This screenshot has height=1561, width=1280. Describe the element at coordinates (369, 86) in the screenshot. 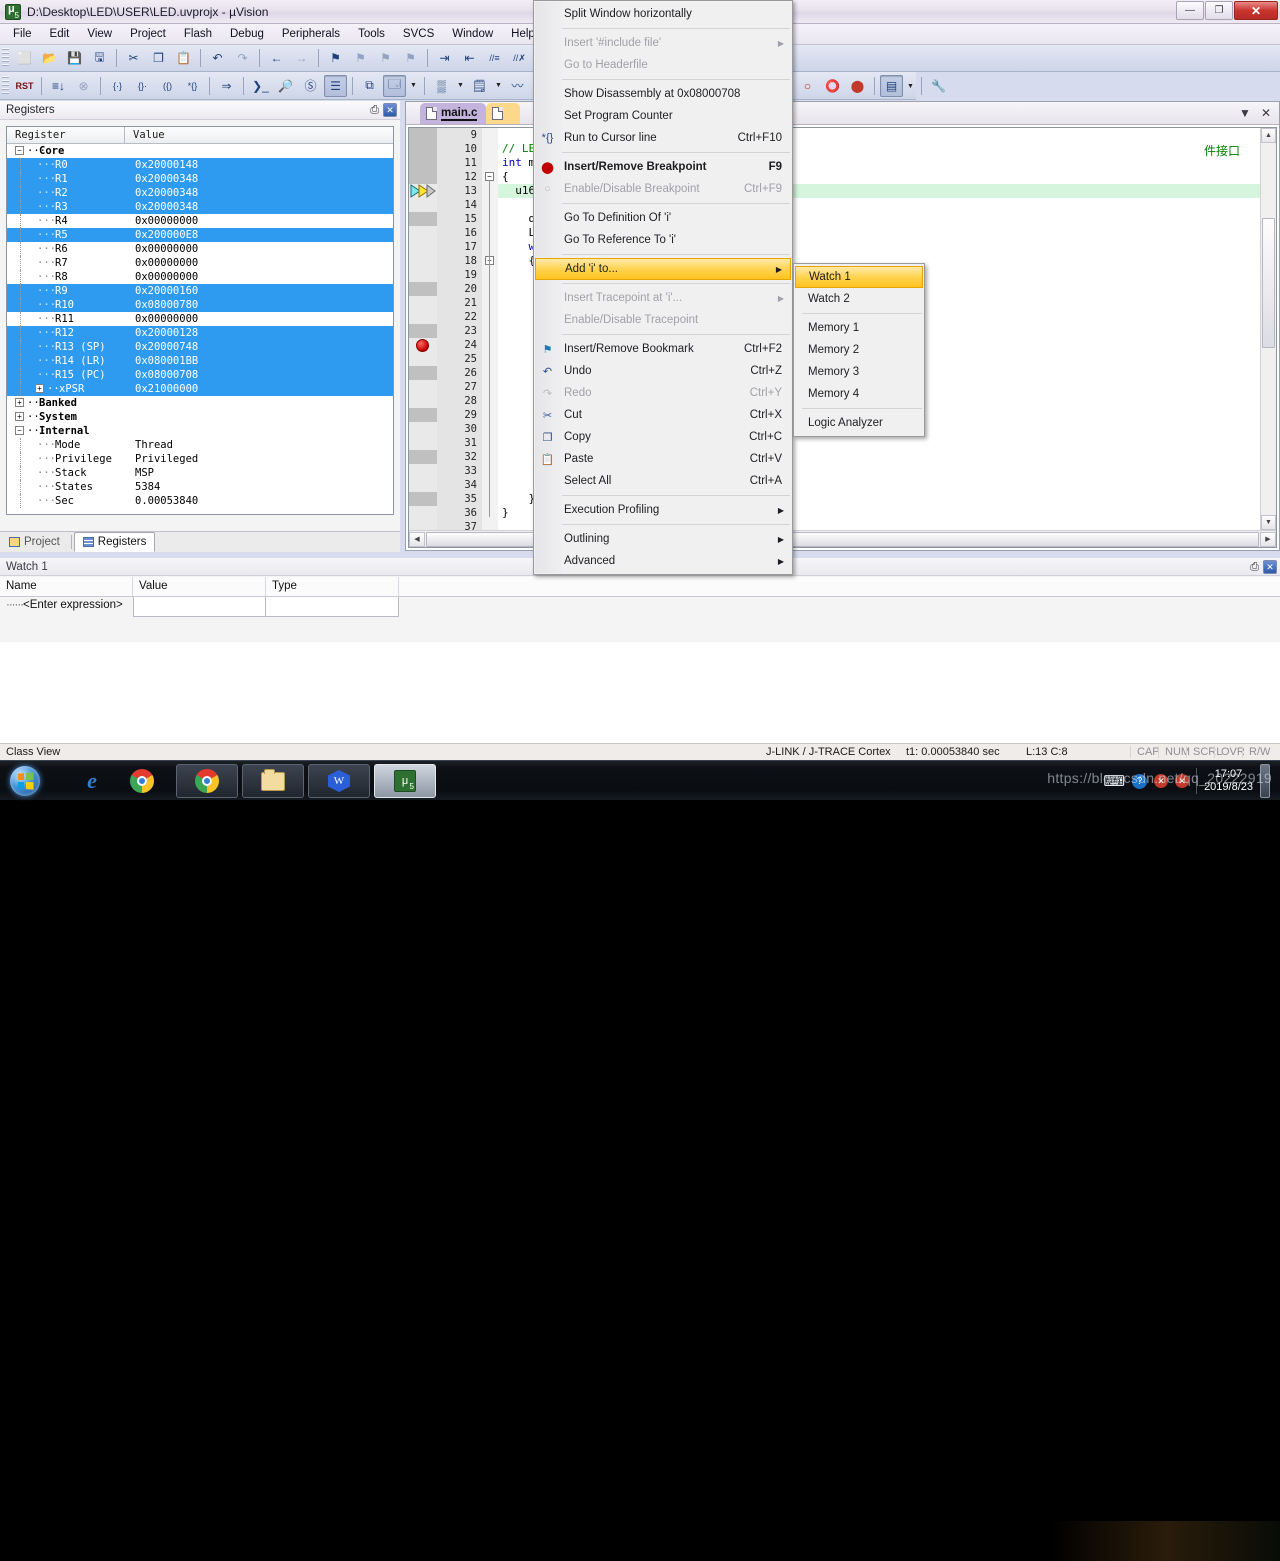

I see `call-stack-window-icon: ⧉` at that location.